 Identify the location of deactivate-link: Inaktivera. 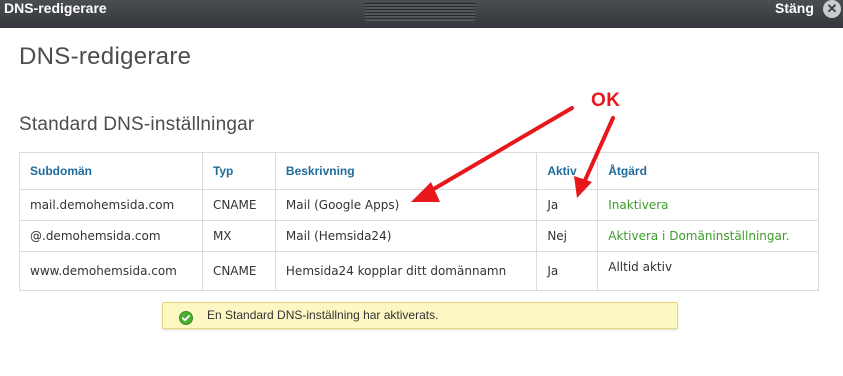
(638, 205).